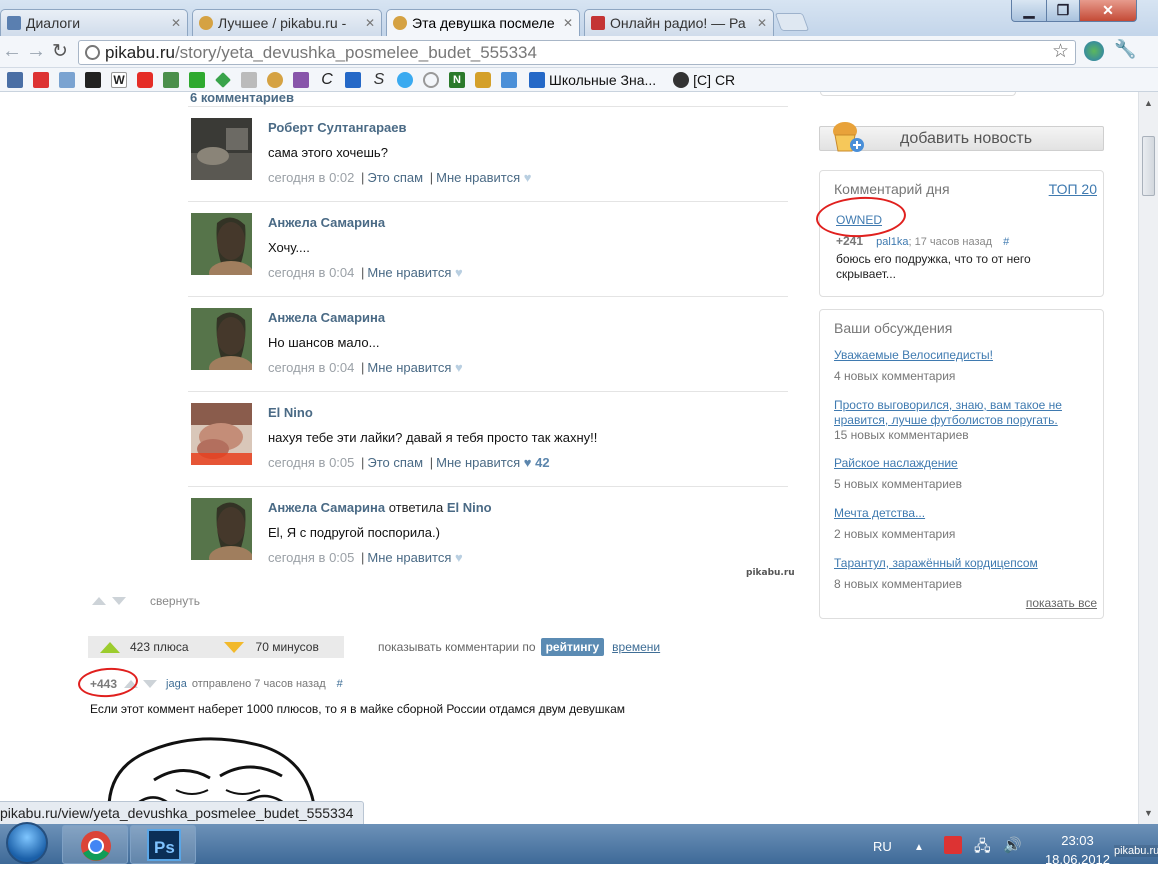  I want to click on vote-up-arrow-icon, so click(99, 601).